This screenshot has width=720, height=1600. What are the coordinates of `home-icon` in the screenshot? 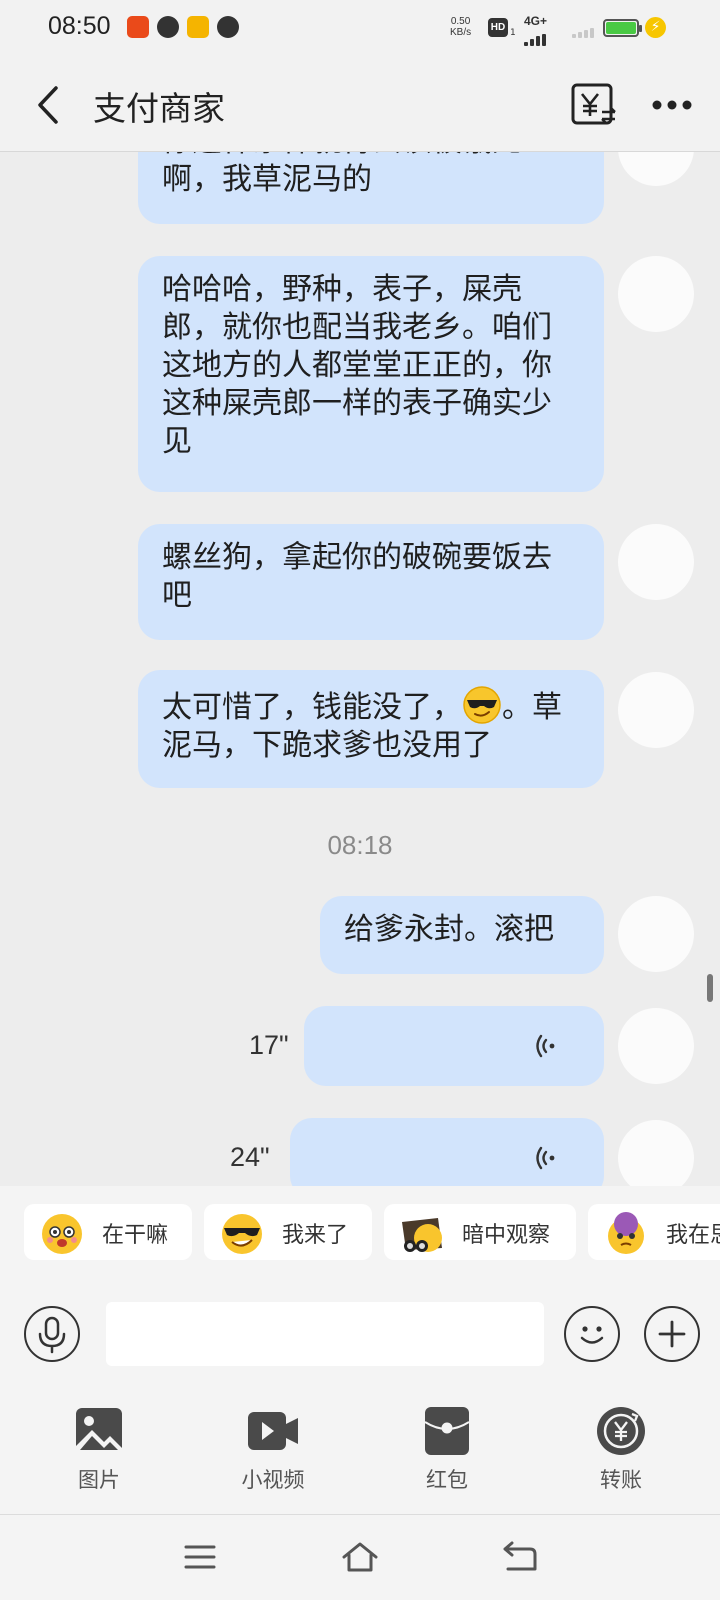 It's located at (360, 1557).